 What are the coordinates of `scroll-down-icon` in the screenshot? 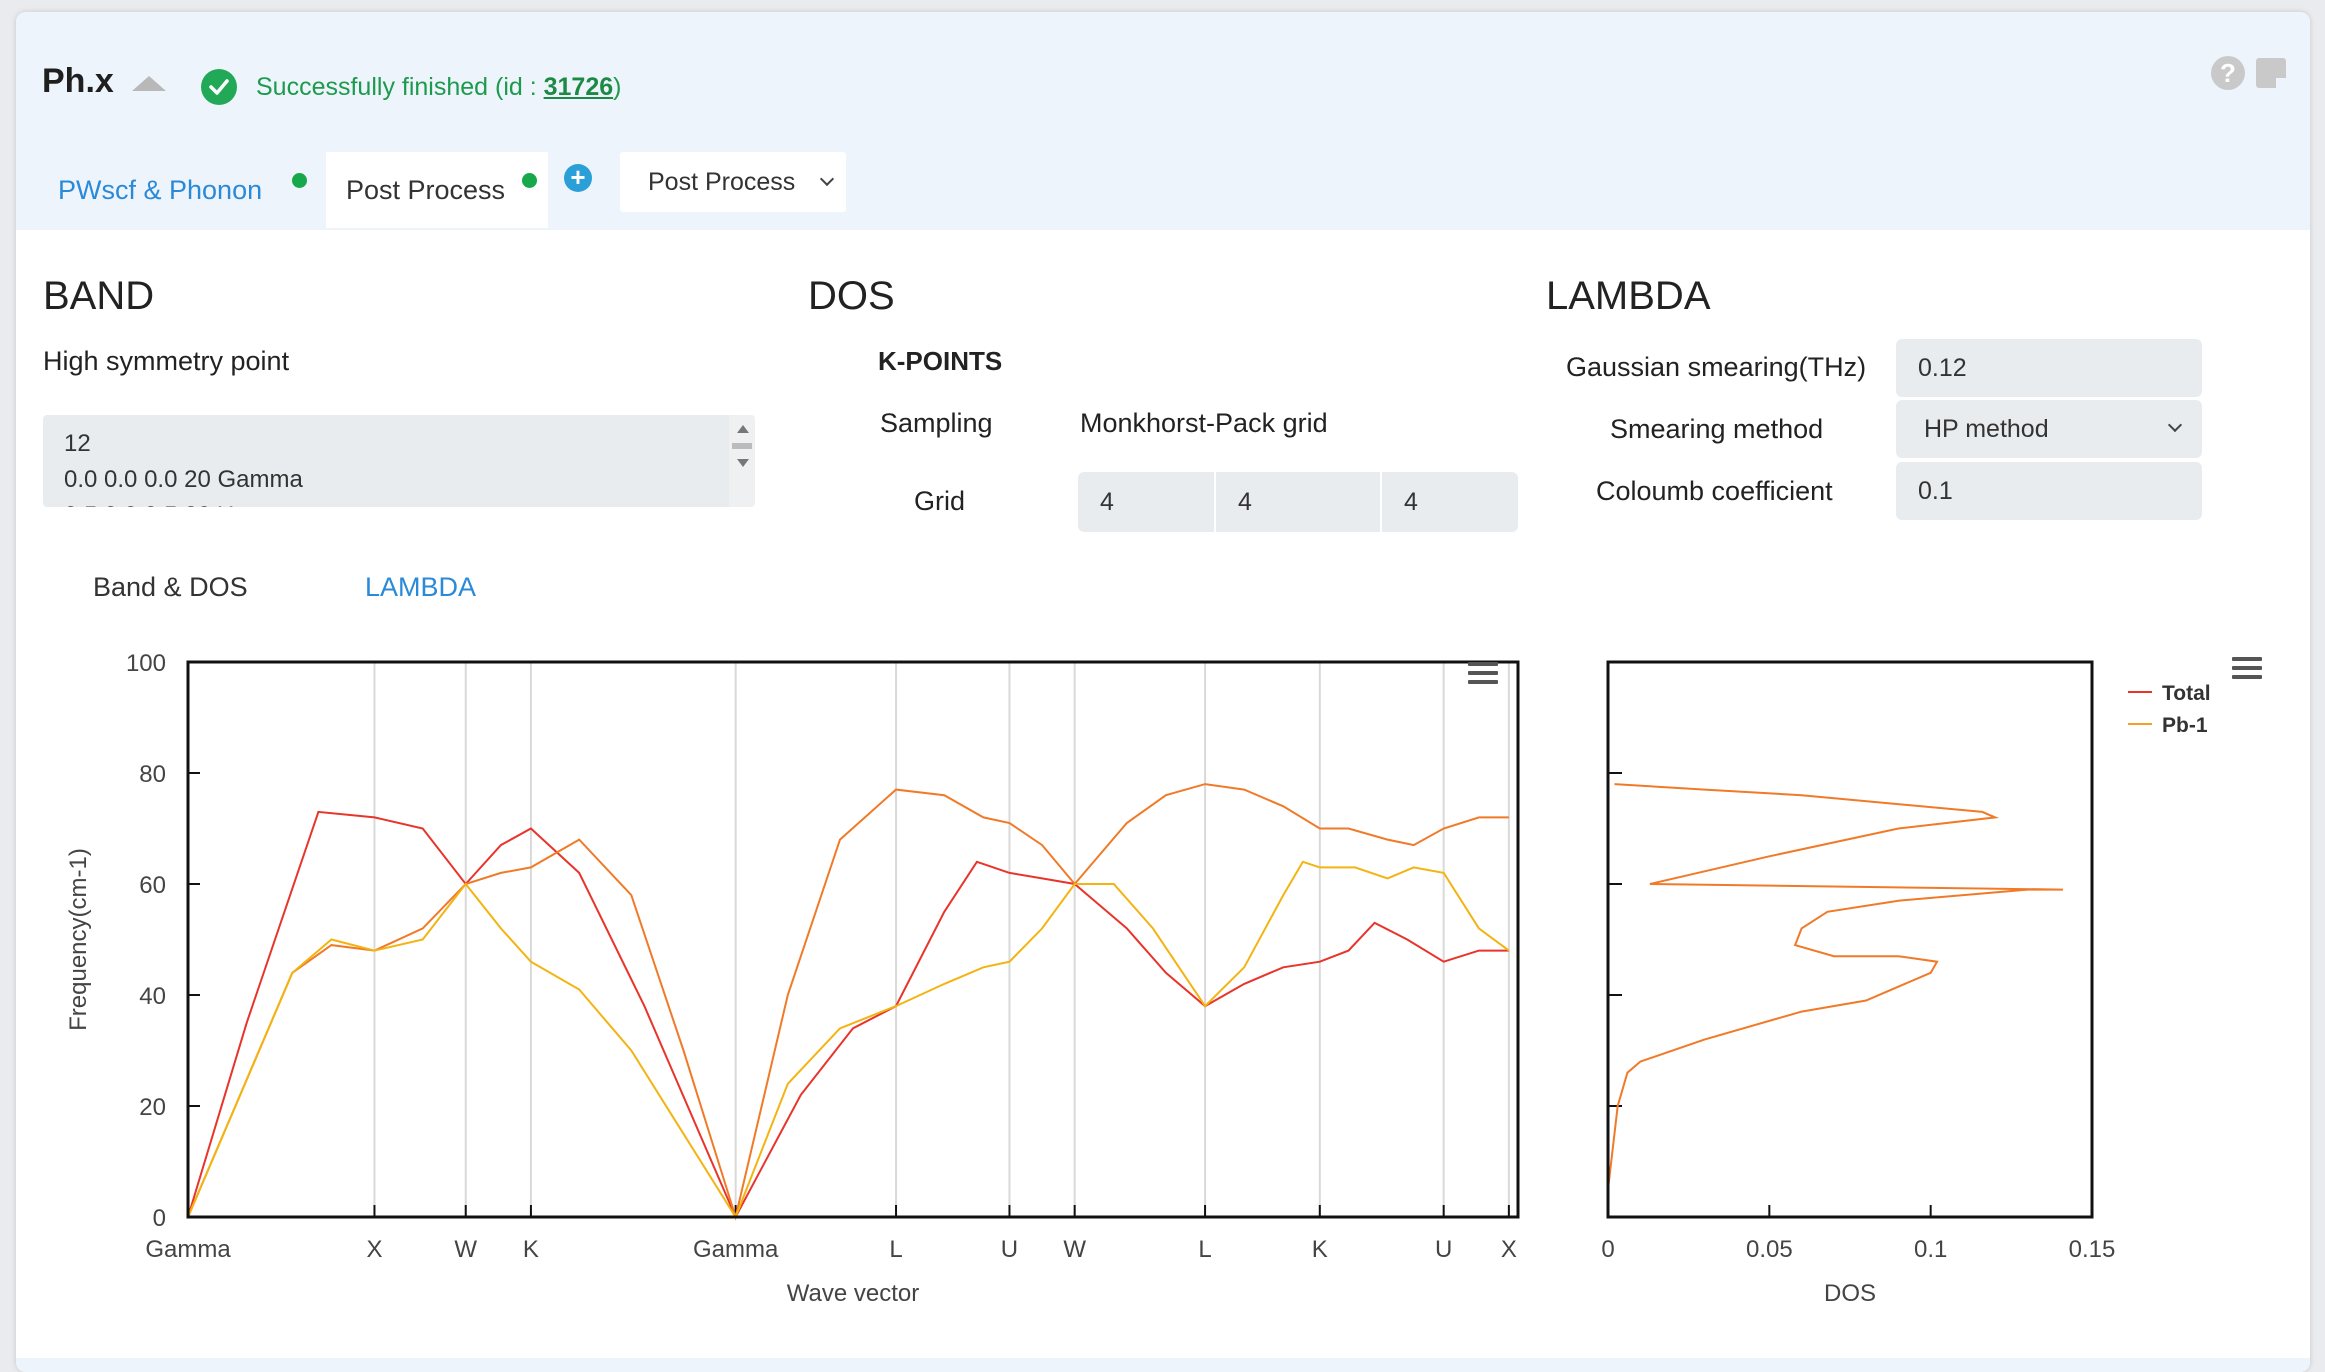 It's located at (743, 463).